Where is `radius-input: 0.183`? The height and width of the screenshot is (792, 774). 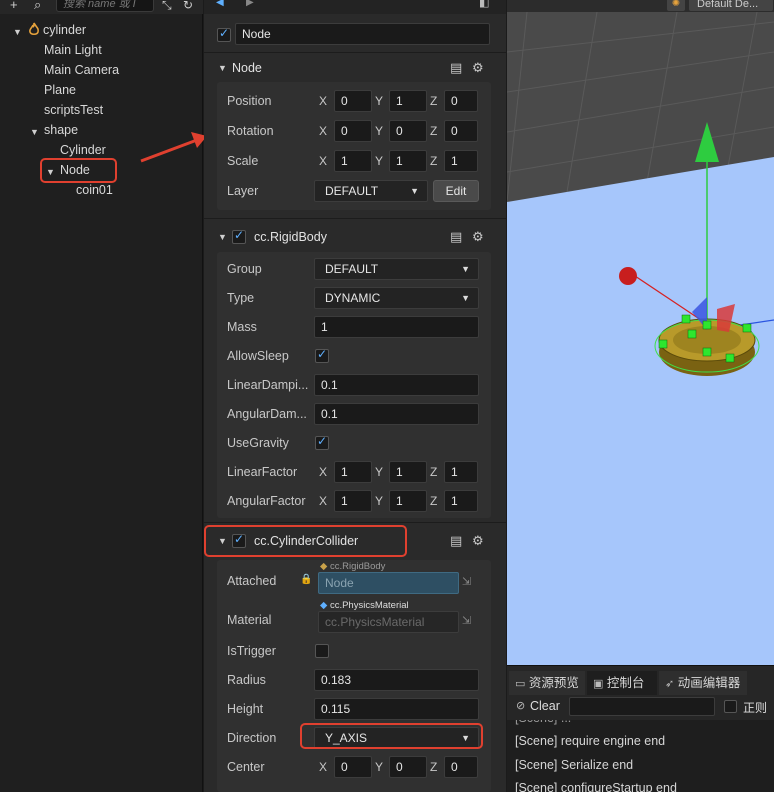
radius-input: 0.183 is located at coordinates (396, 680).